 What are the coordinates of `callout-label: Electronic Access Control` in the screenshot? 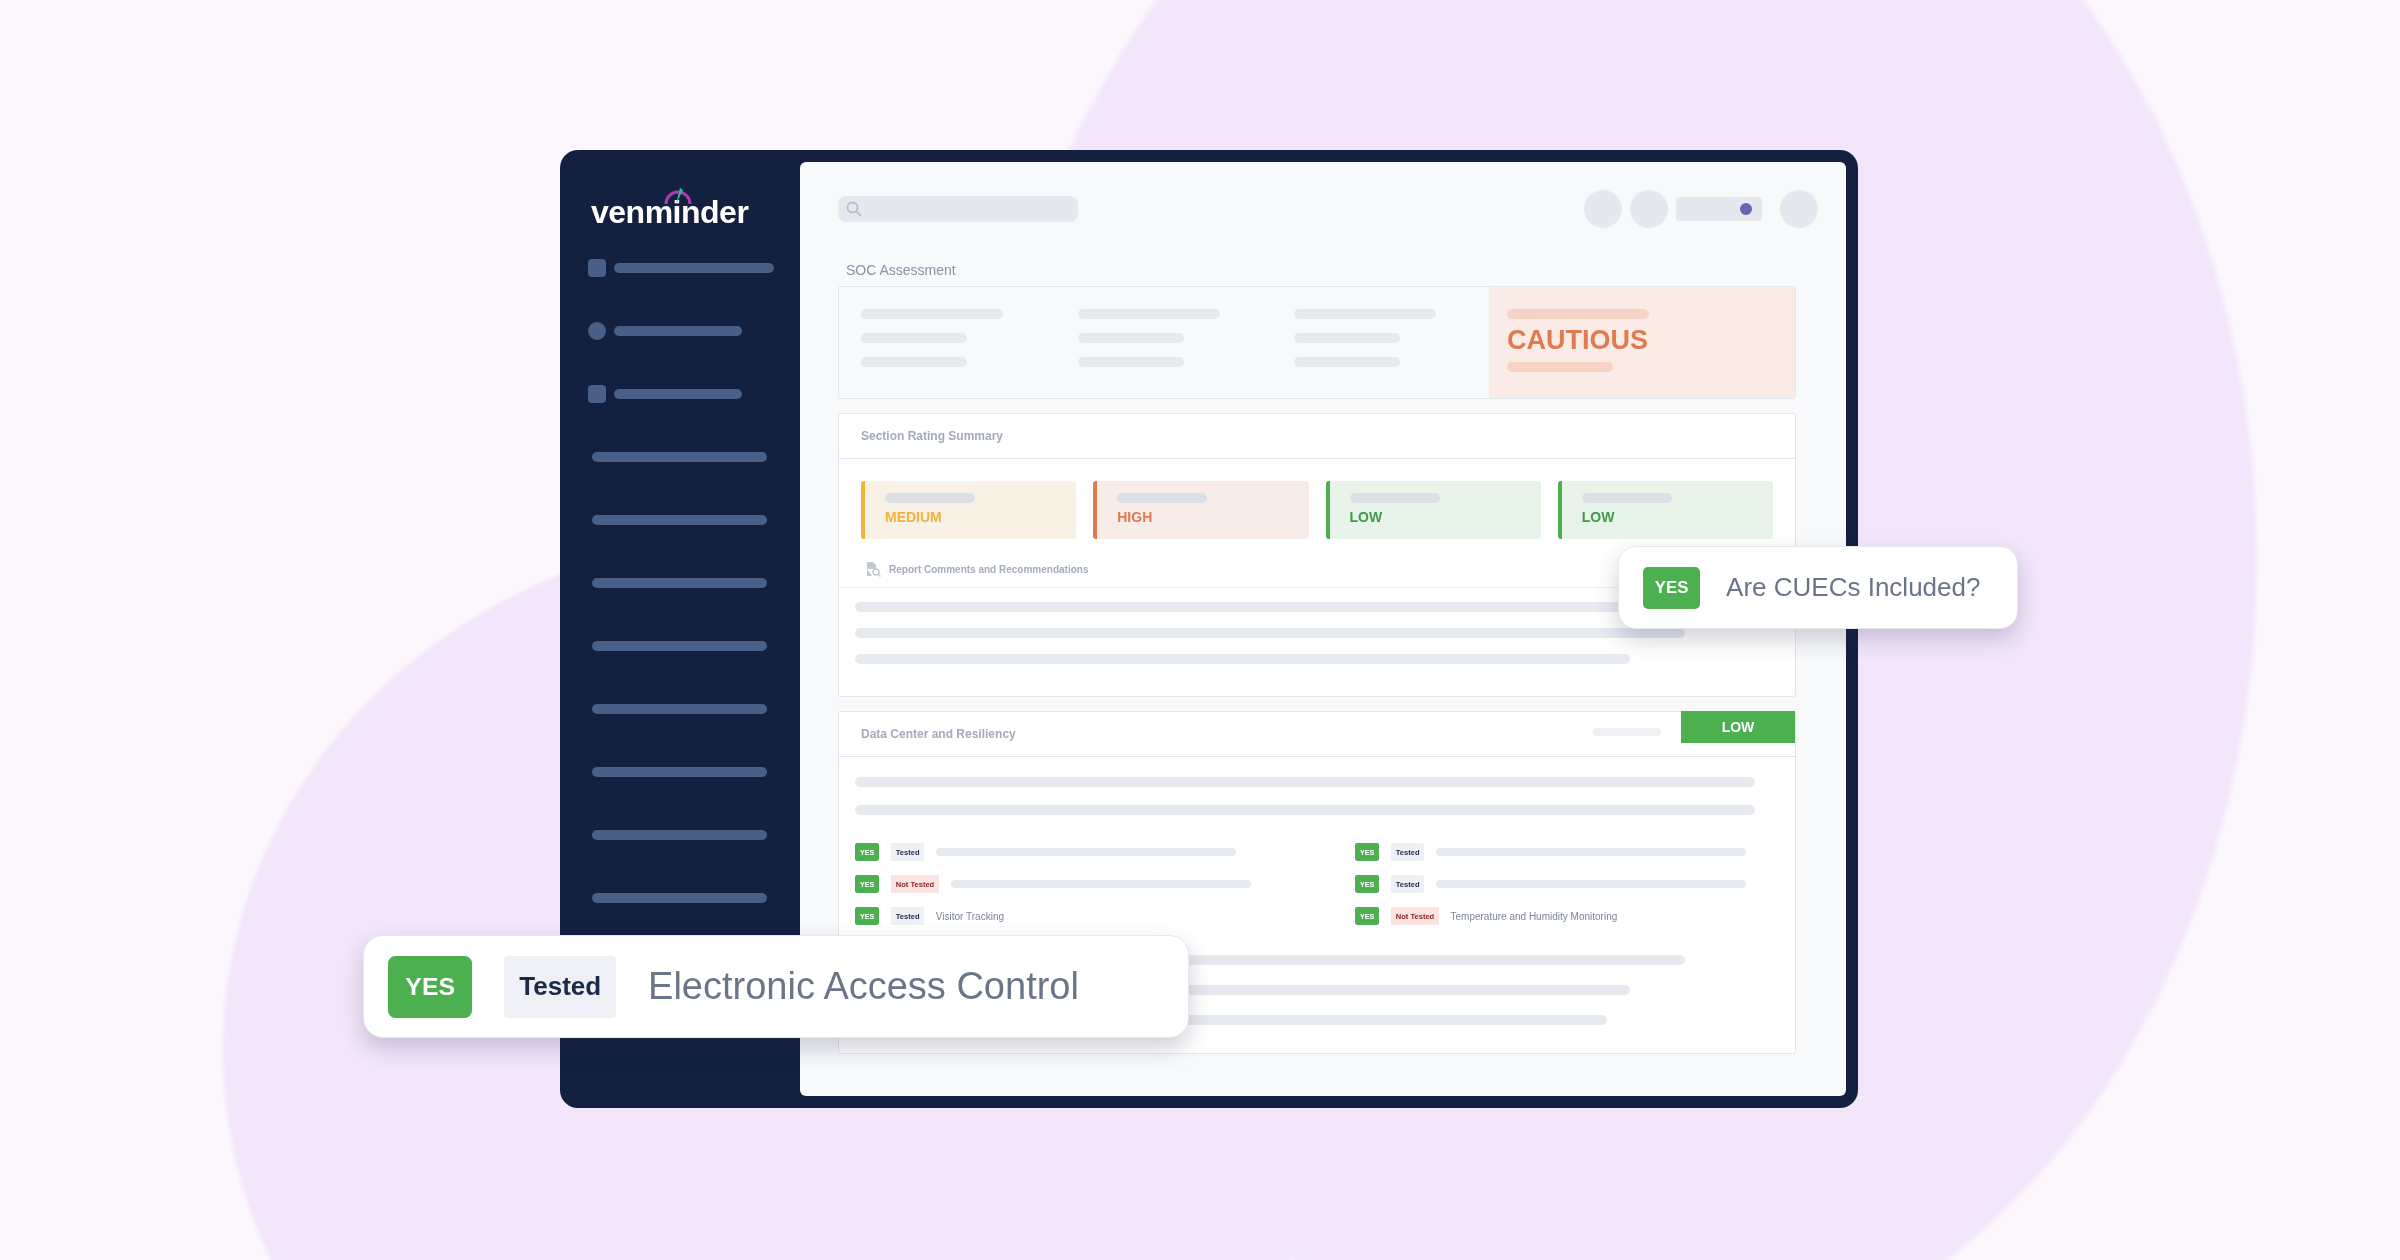 It's located at (863, 986).